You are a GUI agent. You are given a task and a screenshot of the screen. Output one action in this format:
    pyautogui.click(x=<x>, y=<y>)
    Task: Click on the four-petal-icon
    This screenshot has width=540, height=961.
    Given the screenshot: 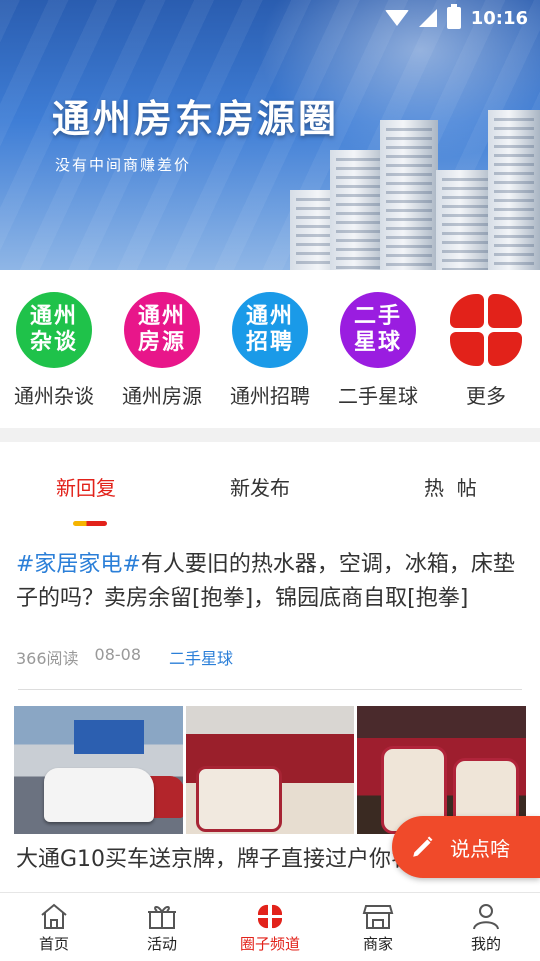 What is the action you would take?
    pyautogui.click(x=486, y=330)
    